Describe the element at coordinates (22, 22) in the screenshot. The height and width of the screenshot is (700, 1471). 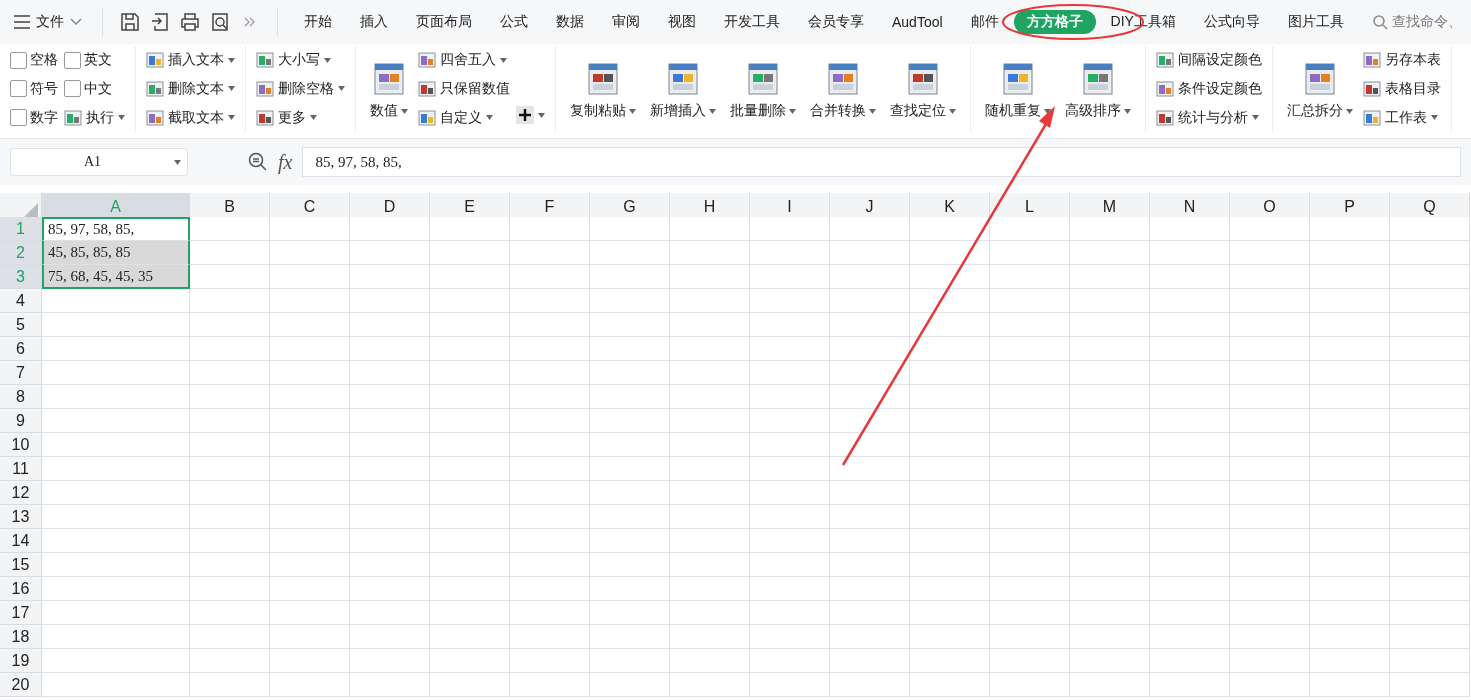
I see `menu-icon` at that location.